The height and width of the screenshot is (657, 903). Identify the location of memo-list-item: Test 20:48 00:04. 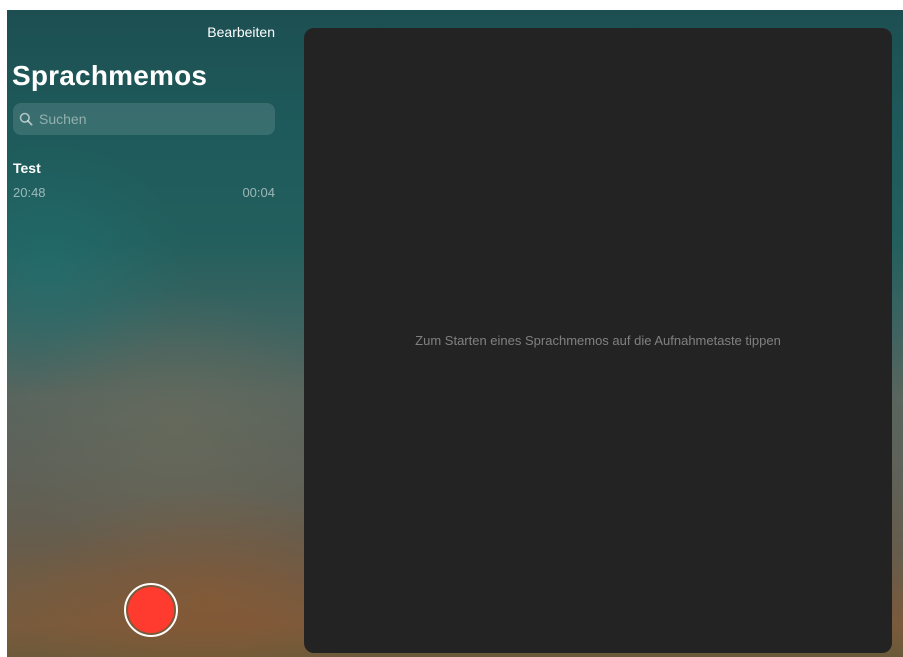
(144, 181).